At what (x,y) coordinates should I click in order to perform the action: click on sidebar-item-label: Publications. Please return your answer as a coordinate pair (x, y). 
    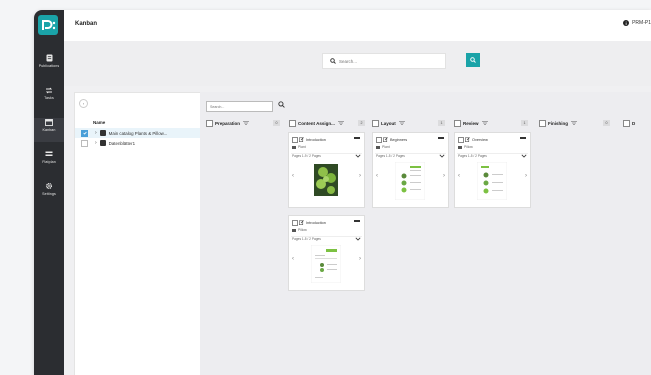
    Looking at the image, I should click on (49, 65).